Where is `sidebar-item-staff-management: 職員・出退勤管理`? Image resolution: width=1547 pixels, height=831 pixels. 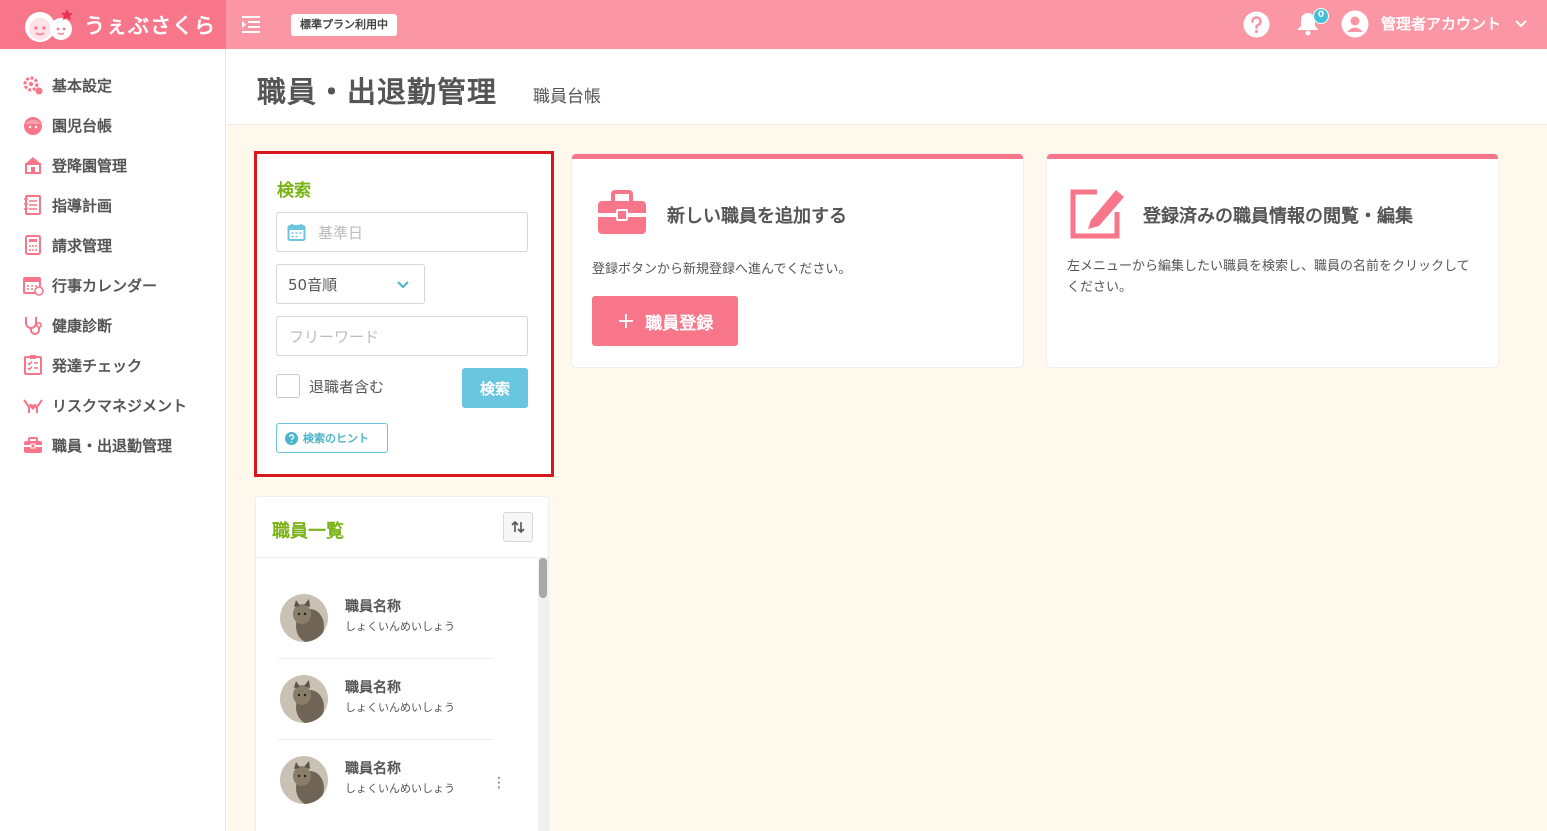 sidebar-item-staff-management: 職員・出退勤管理 is located at coordinates (97, 445).